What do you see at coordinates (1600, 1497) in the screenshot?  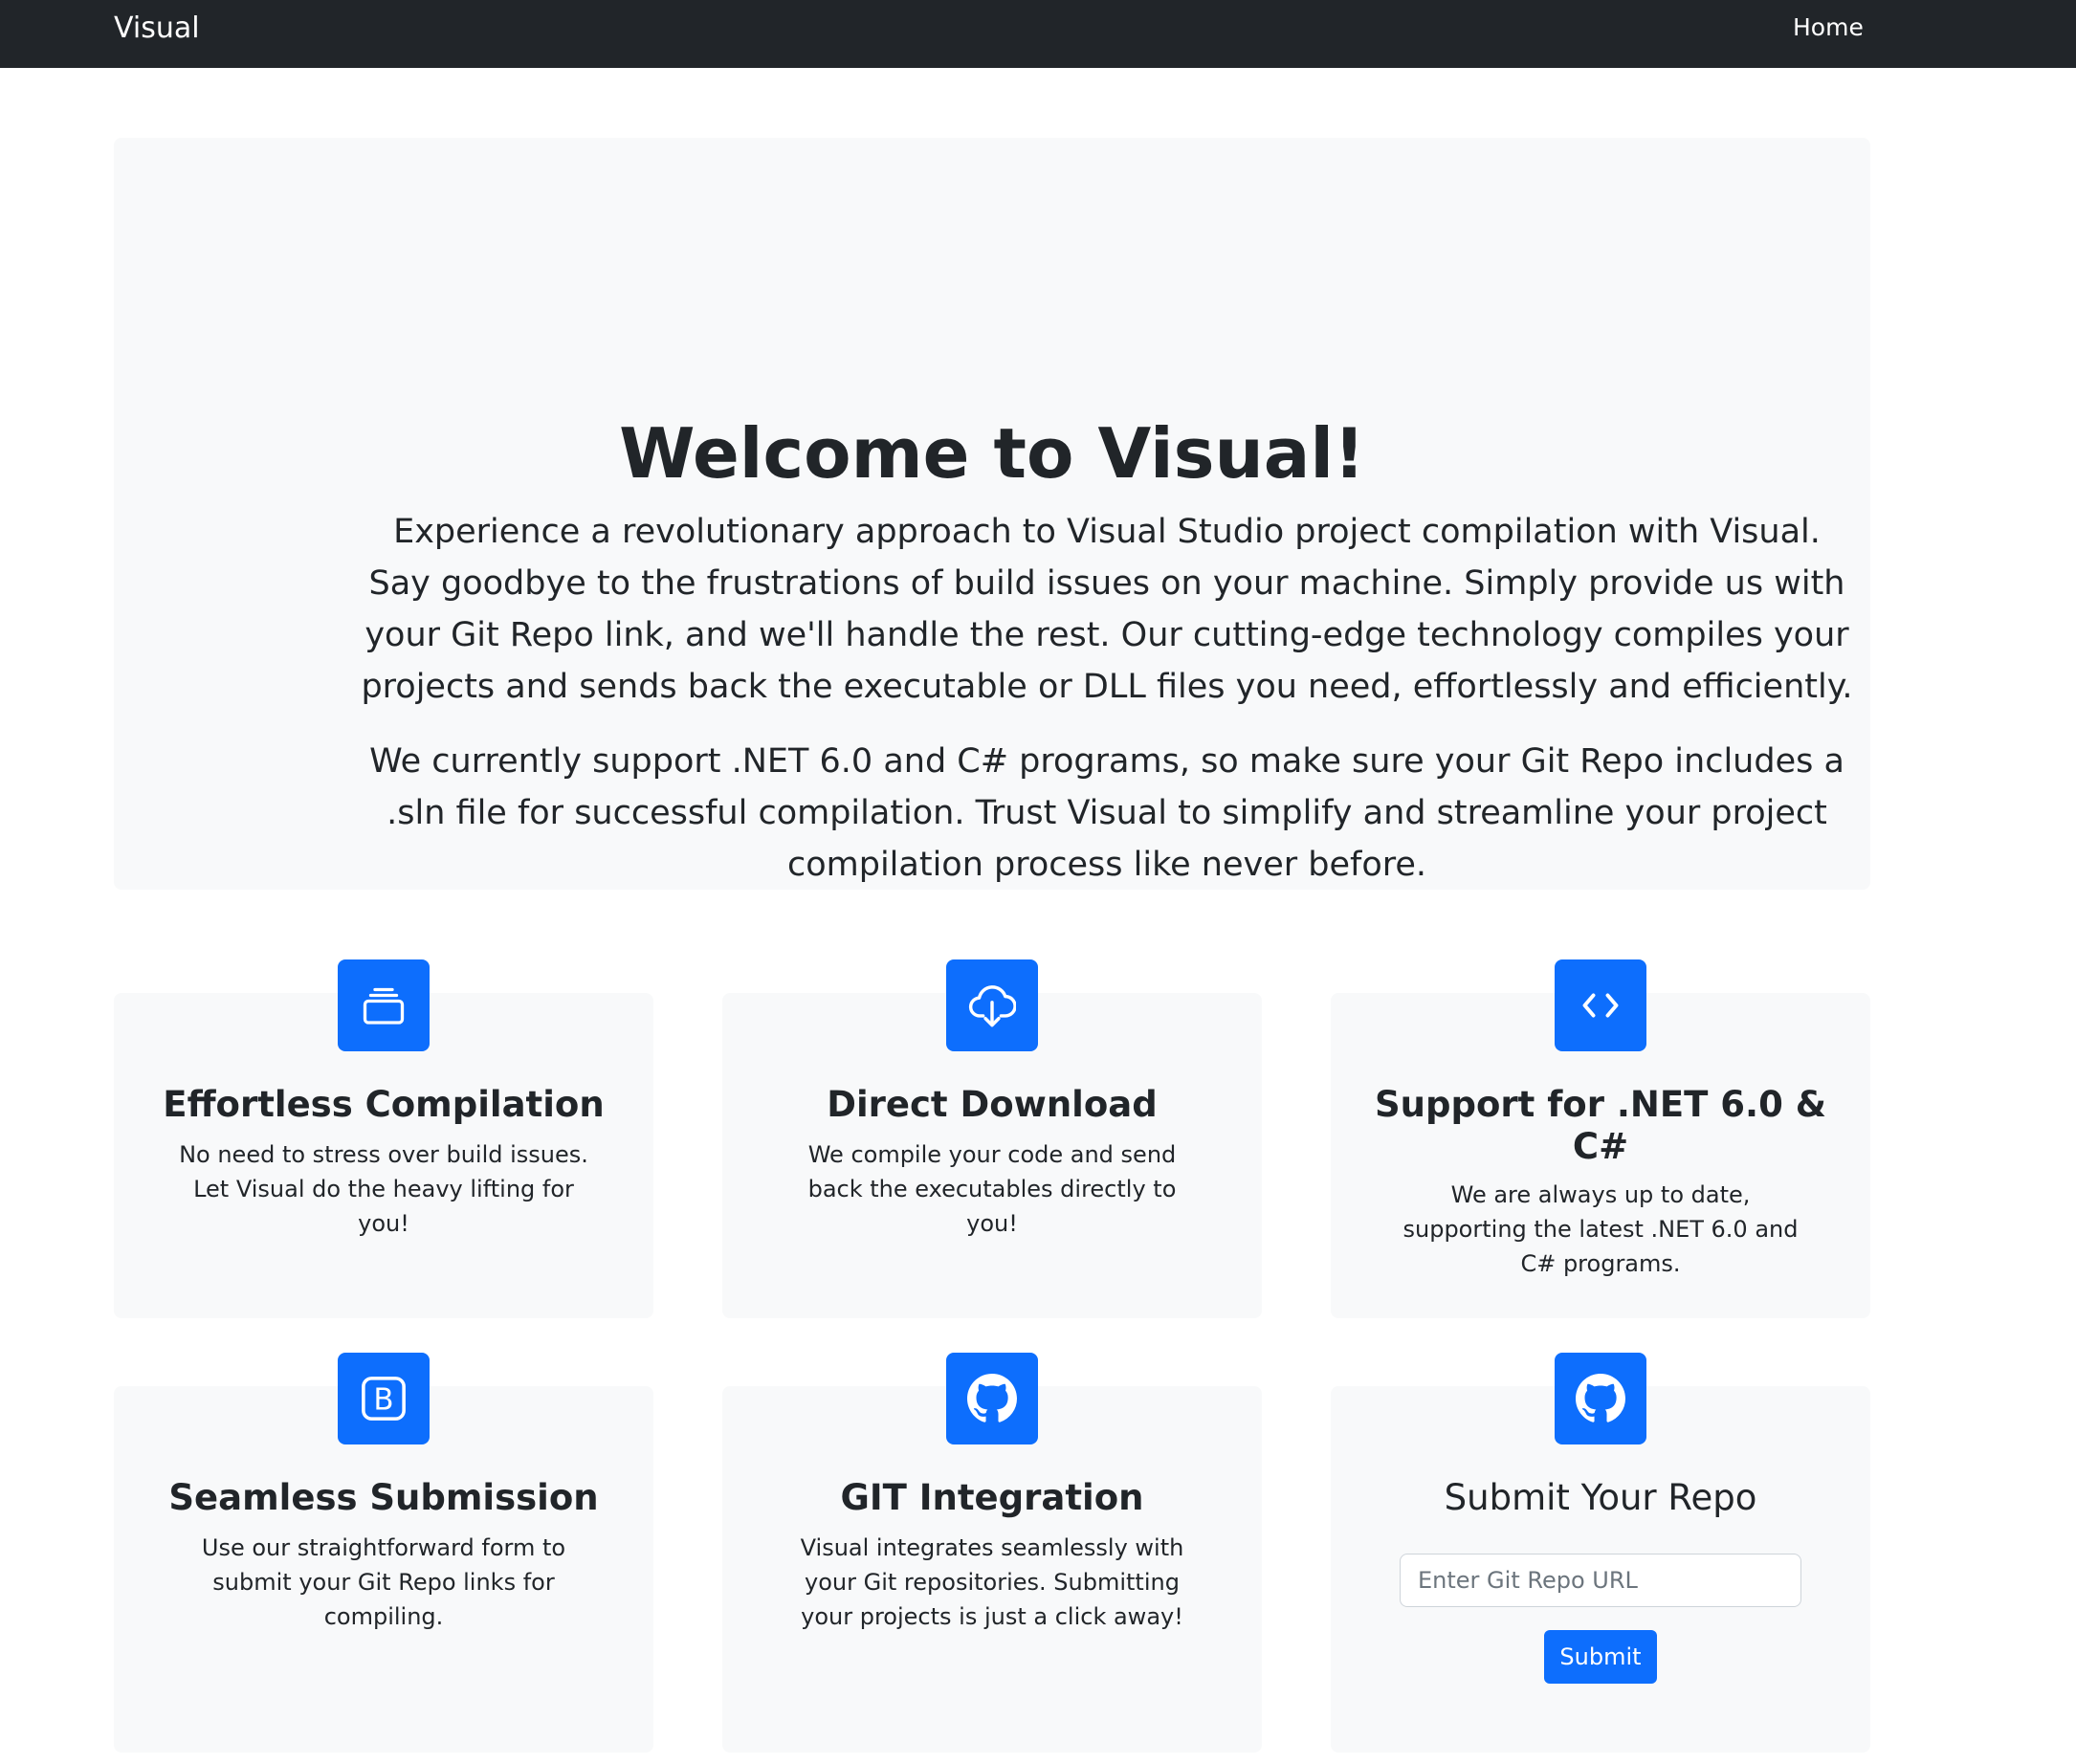 I see `submit-repo-title: Submit Your Repo` at bounding box center [1600, 1497].